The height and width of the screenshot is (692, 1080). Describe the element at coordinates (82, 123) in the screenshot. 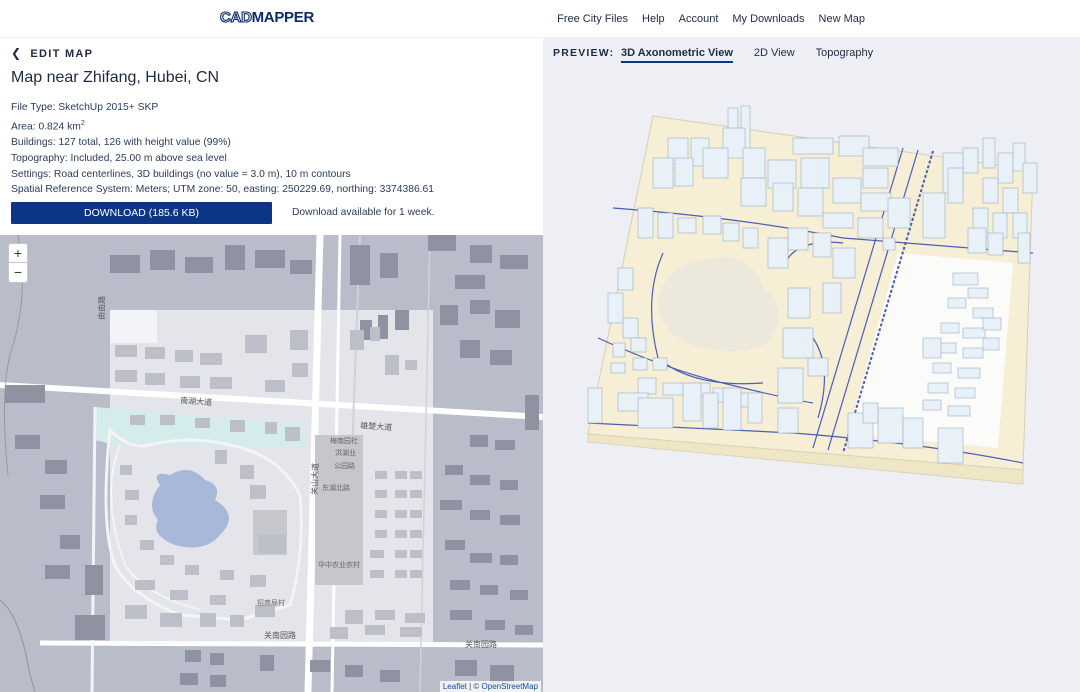

I see `area-unit-superscript: 2` at that location.